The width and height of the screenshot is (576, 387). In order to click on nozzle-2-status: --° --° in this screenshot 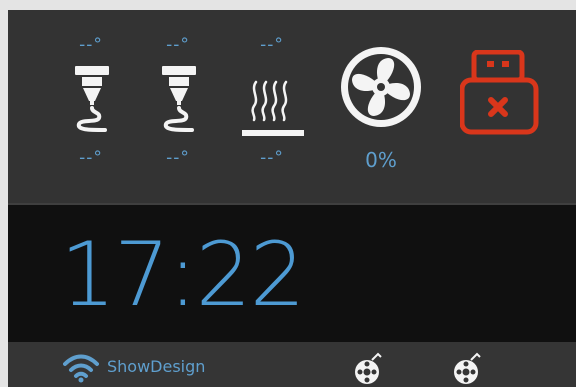, I will do `click(178, 106)`.